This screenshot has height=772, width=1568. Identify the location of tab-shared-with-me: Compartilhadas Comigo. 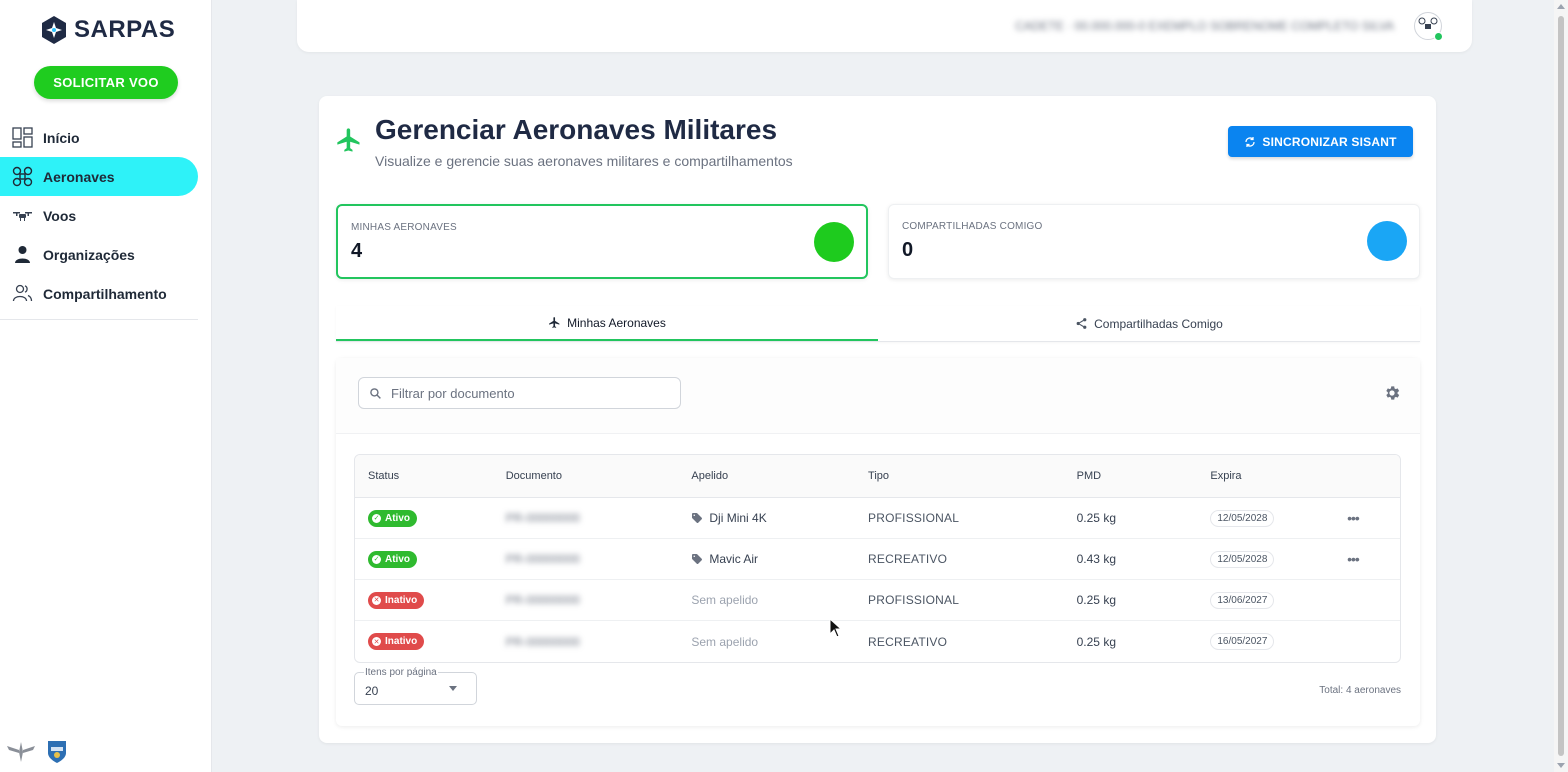
(1149, 323).